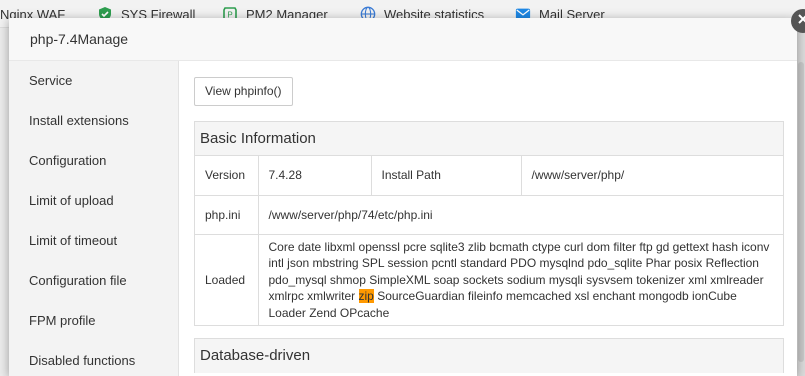  I want to click on dialog-header: php-7.4Manage, so click(403, 39).